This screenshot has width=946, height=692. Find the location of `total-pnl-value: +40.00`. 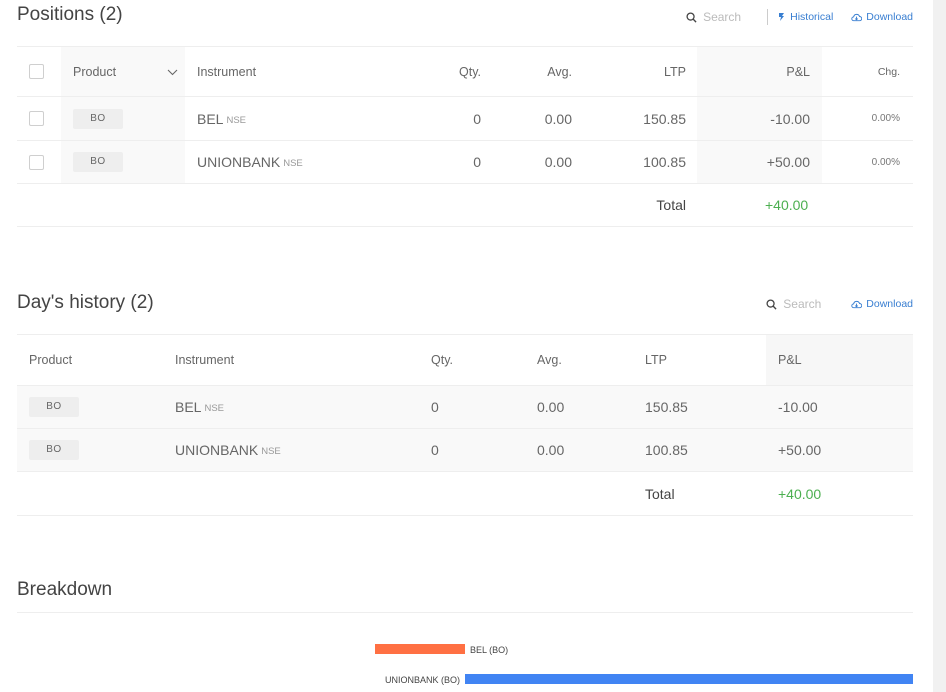

total-pnl-value: +40.00 is located at coordinates (800, 493).